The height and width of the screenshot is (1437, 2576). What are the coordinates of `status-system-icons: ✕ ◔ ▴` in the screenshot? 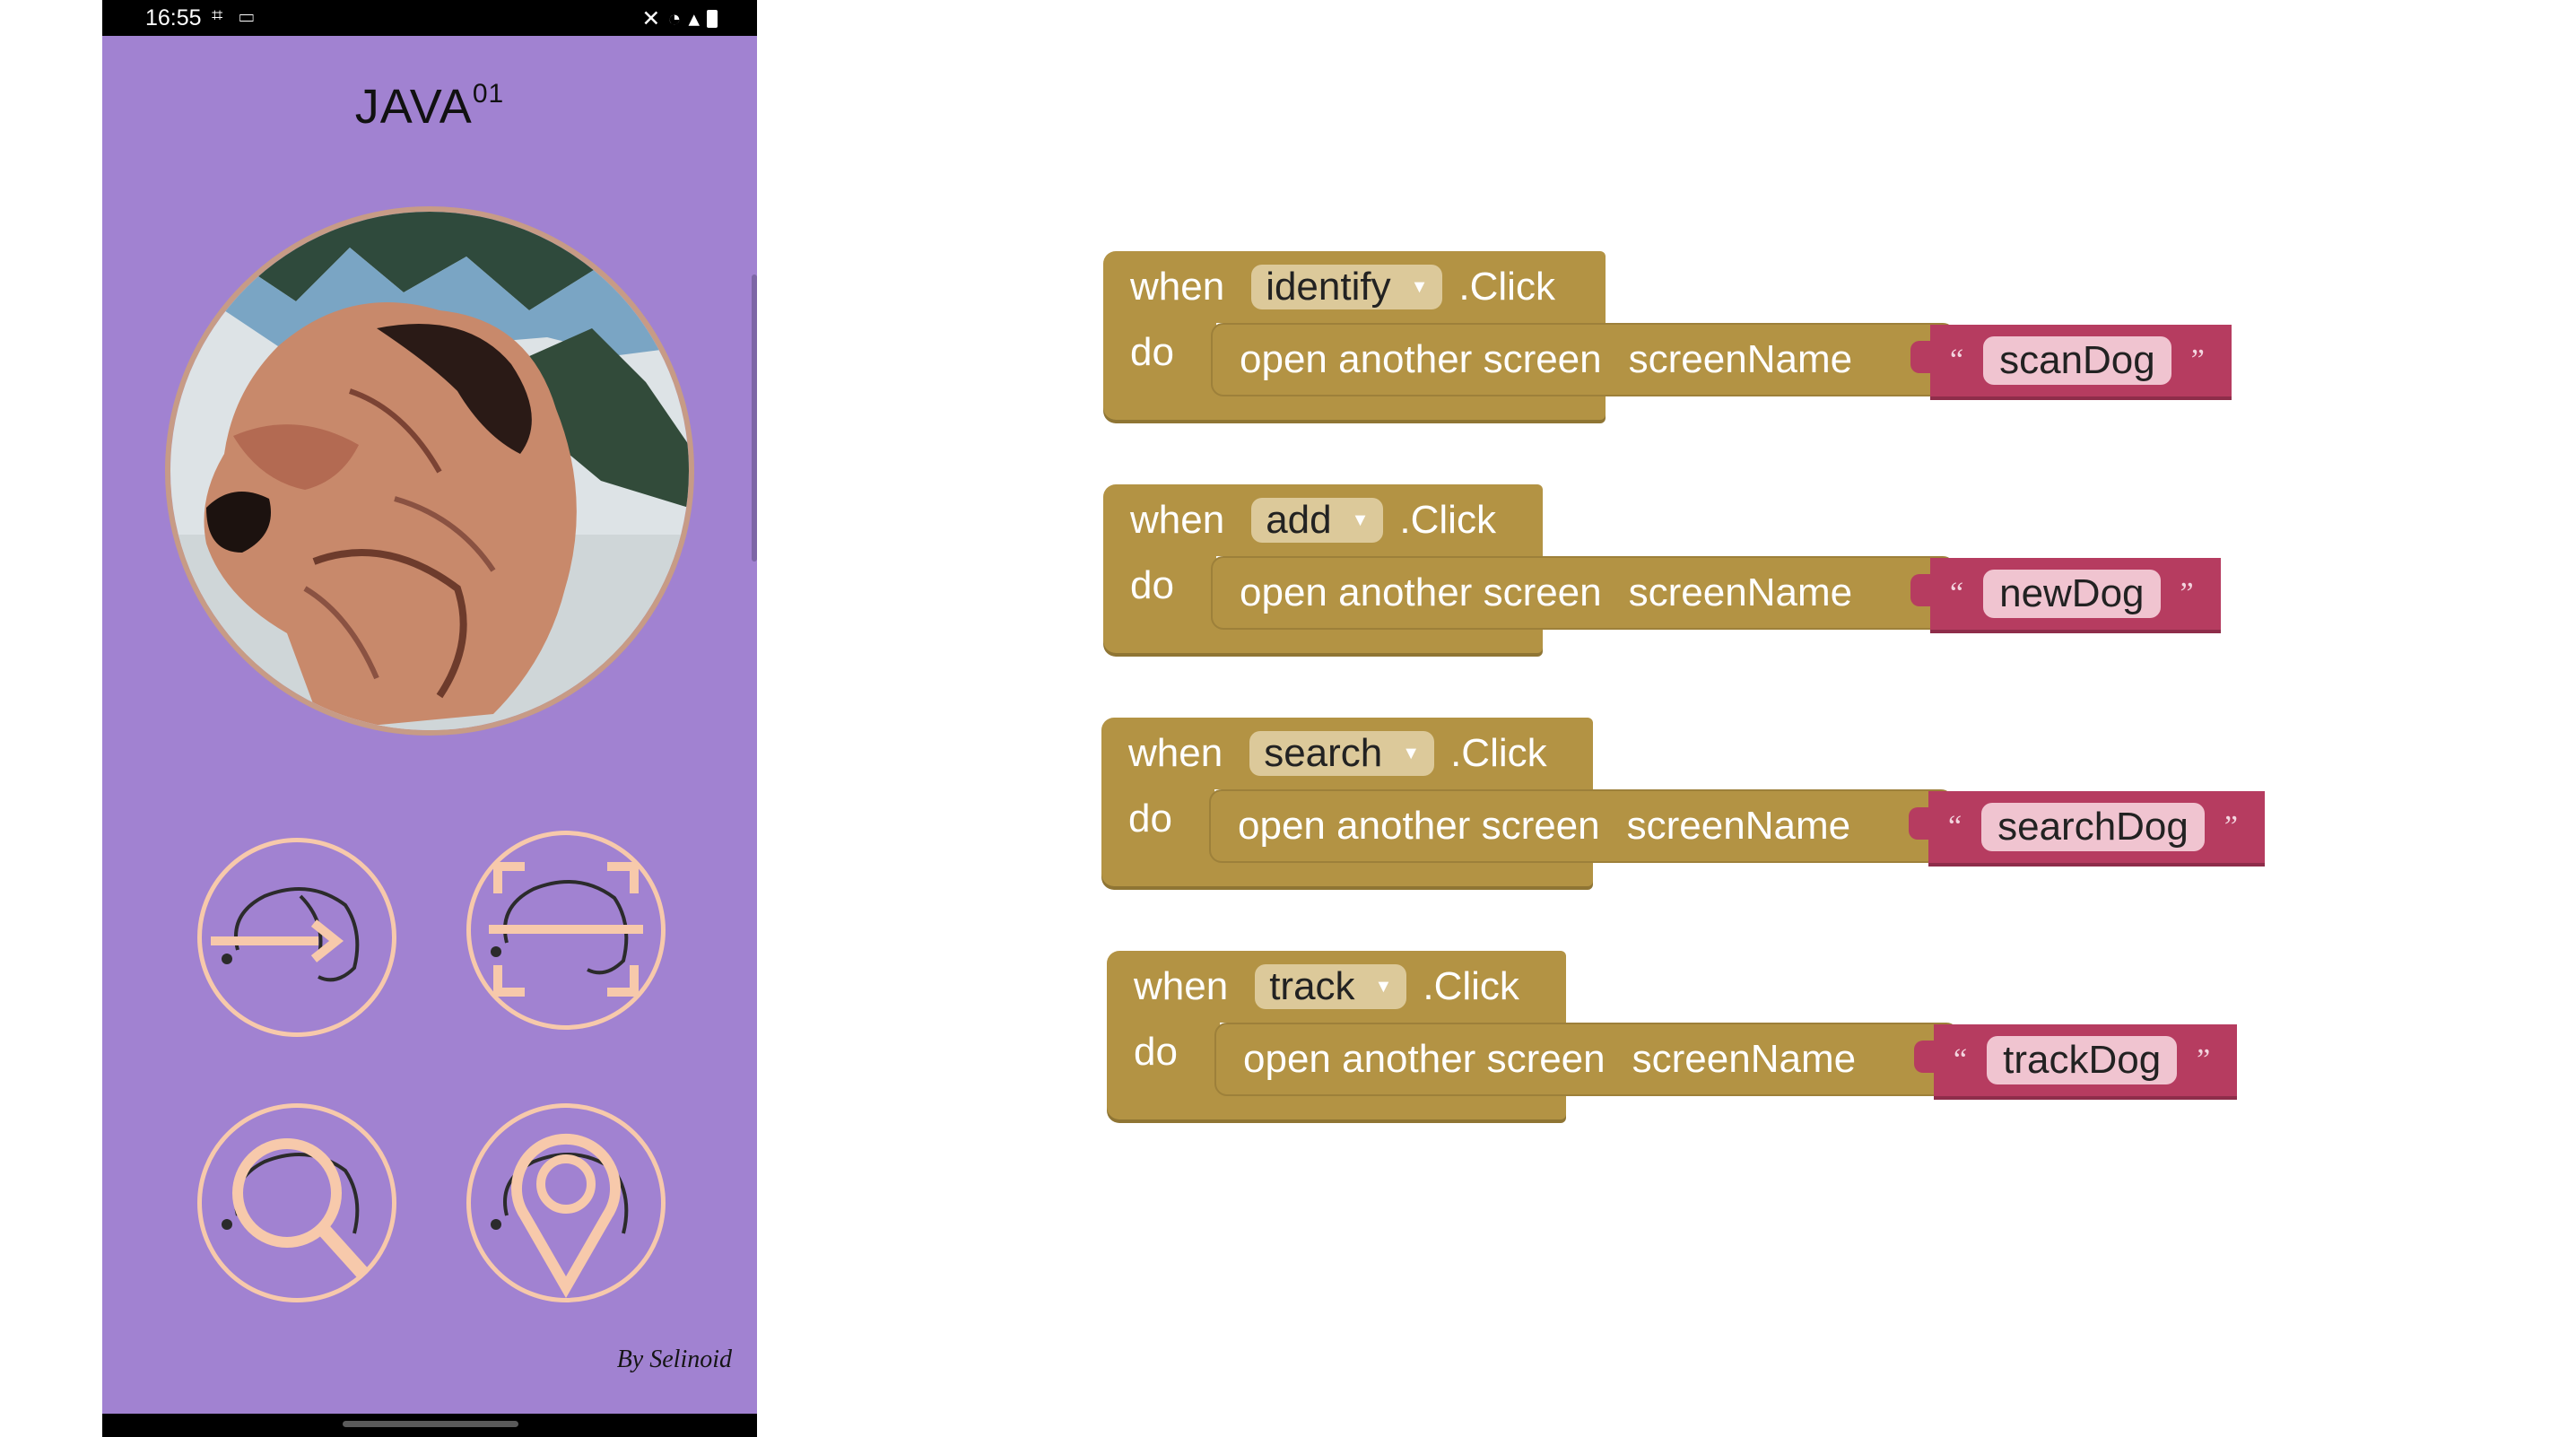 It's located at (679, 18).